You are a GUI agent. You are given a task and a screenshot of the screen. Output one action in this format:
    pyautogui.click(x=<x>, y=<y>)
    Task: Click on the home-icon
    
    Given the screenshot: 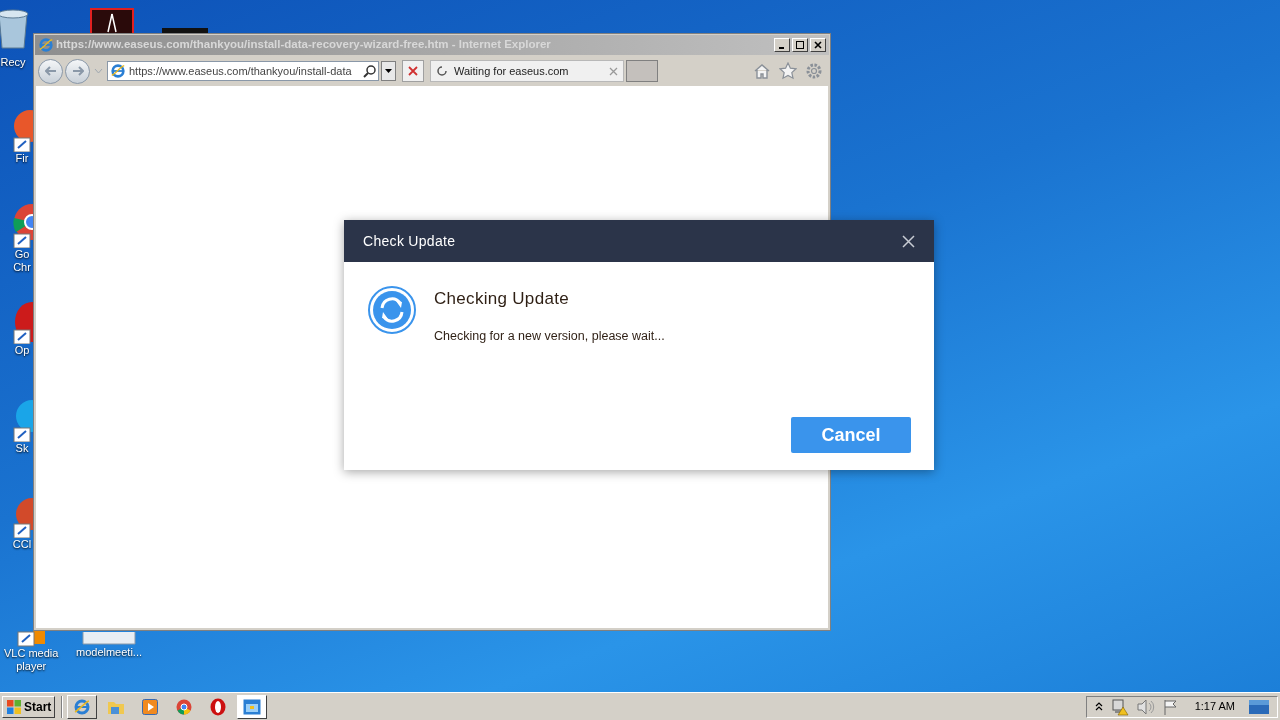 What is the action you would take?
    pyautogui.click(x=762, y=71)
    